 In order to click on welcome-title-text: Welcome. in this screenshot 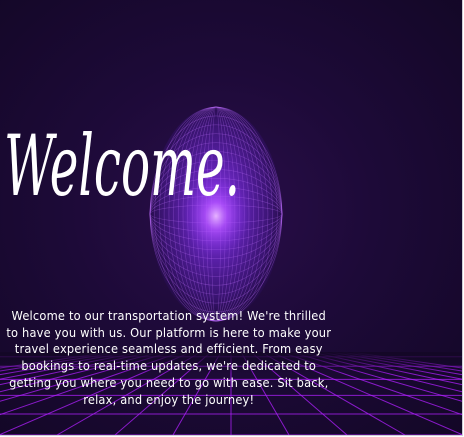, I will do `click(122, 166)`.